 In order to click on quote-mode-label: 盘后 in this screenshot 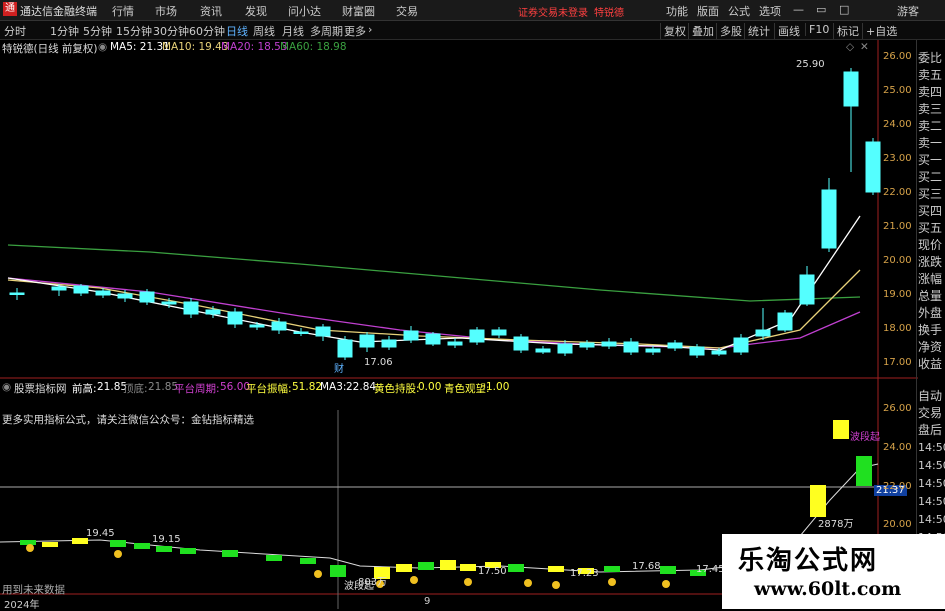, I will do `click(931, 430)`.